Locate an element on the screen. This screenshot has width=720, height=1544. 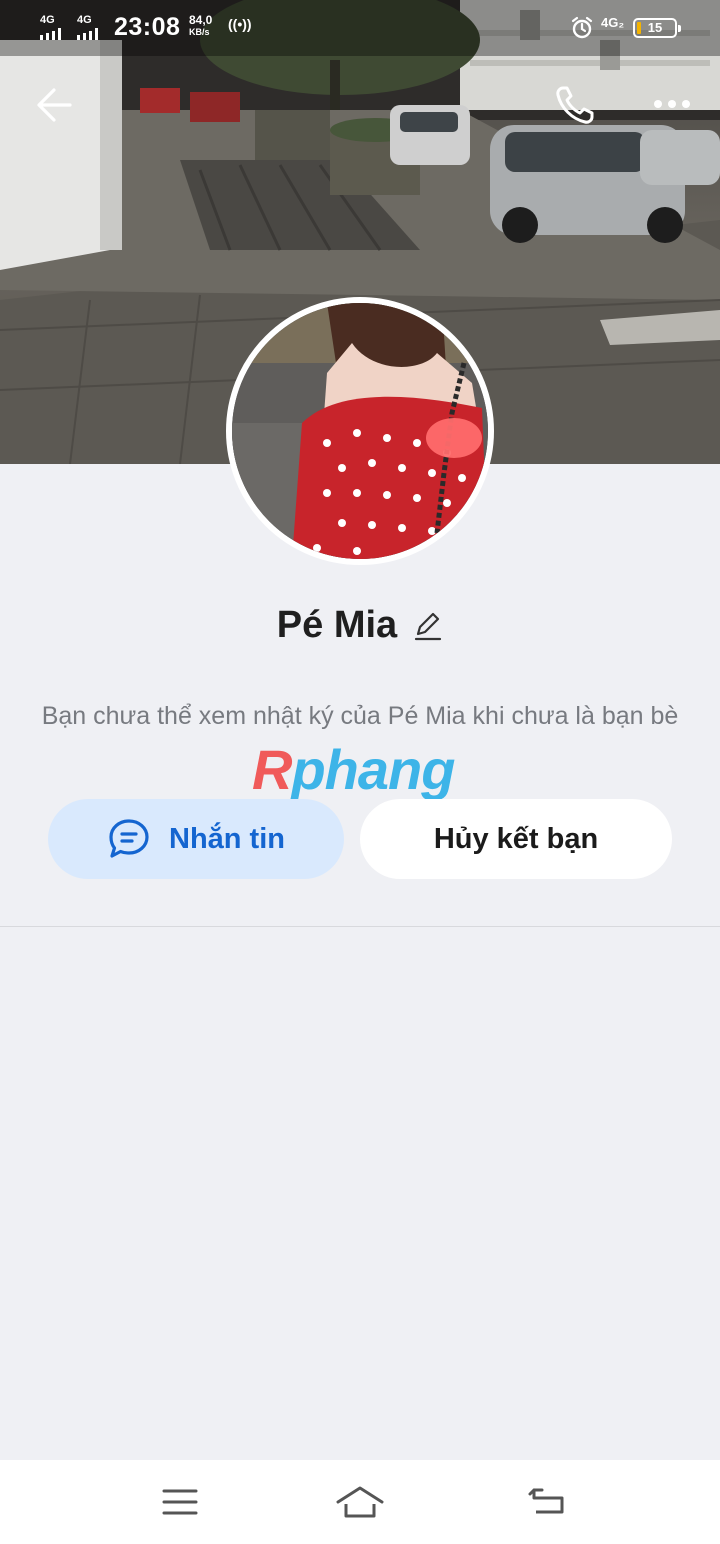
call-button is located at coordinates (576, 105).